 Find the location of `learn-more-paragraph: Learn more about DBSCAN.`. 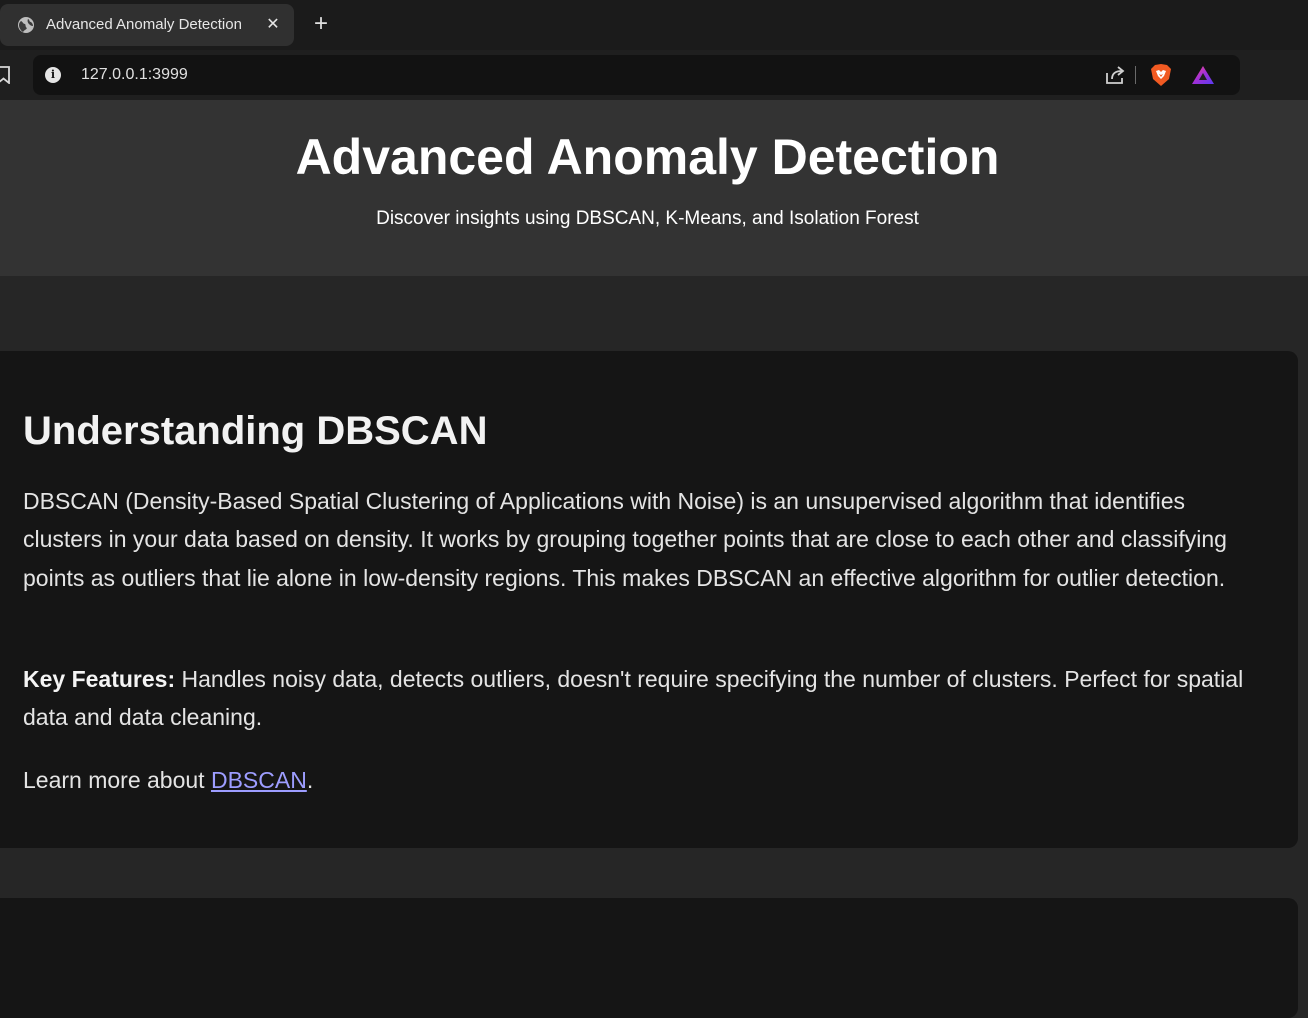

learn-more-paragraph: Learn more about DBSCAN. is located at coordinates (635, 780).